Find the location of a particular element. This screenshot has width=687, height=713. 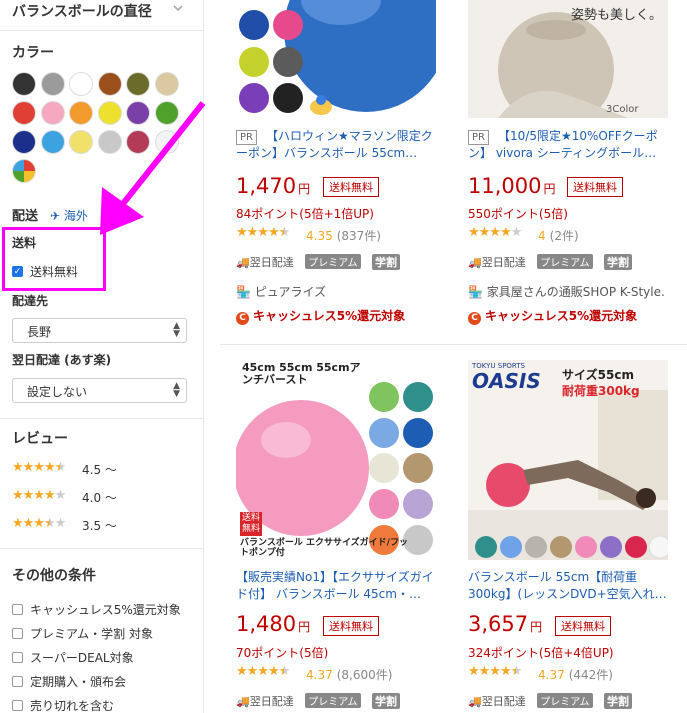

price-value: 1,470 is located at coordinates (266, 186).